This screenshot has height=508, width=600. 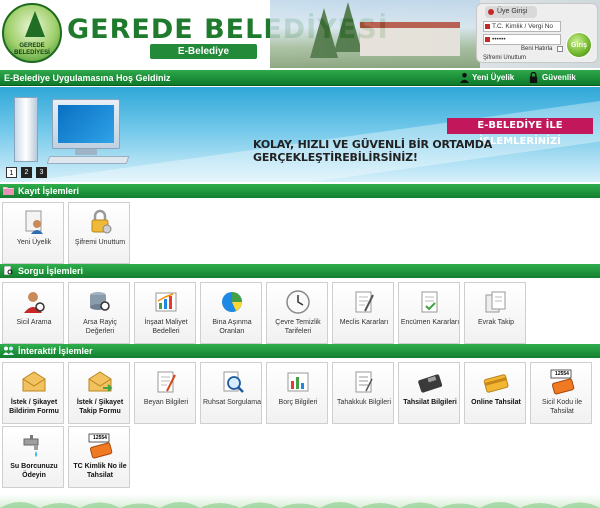 I want to click on computer-tower-icon, so click(x=26, y=129).